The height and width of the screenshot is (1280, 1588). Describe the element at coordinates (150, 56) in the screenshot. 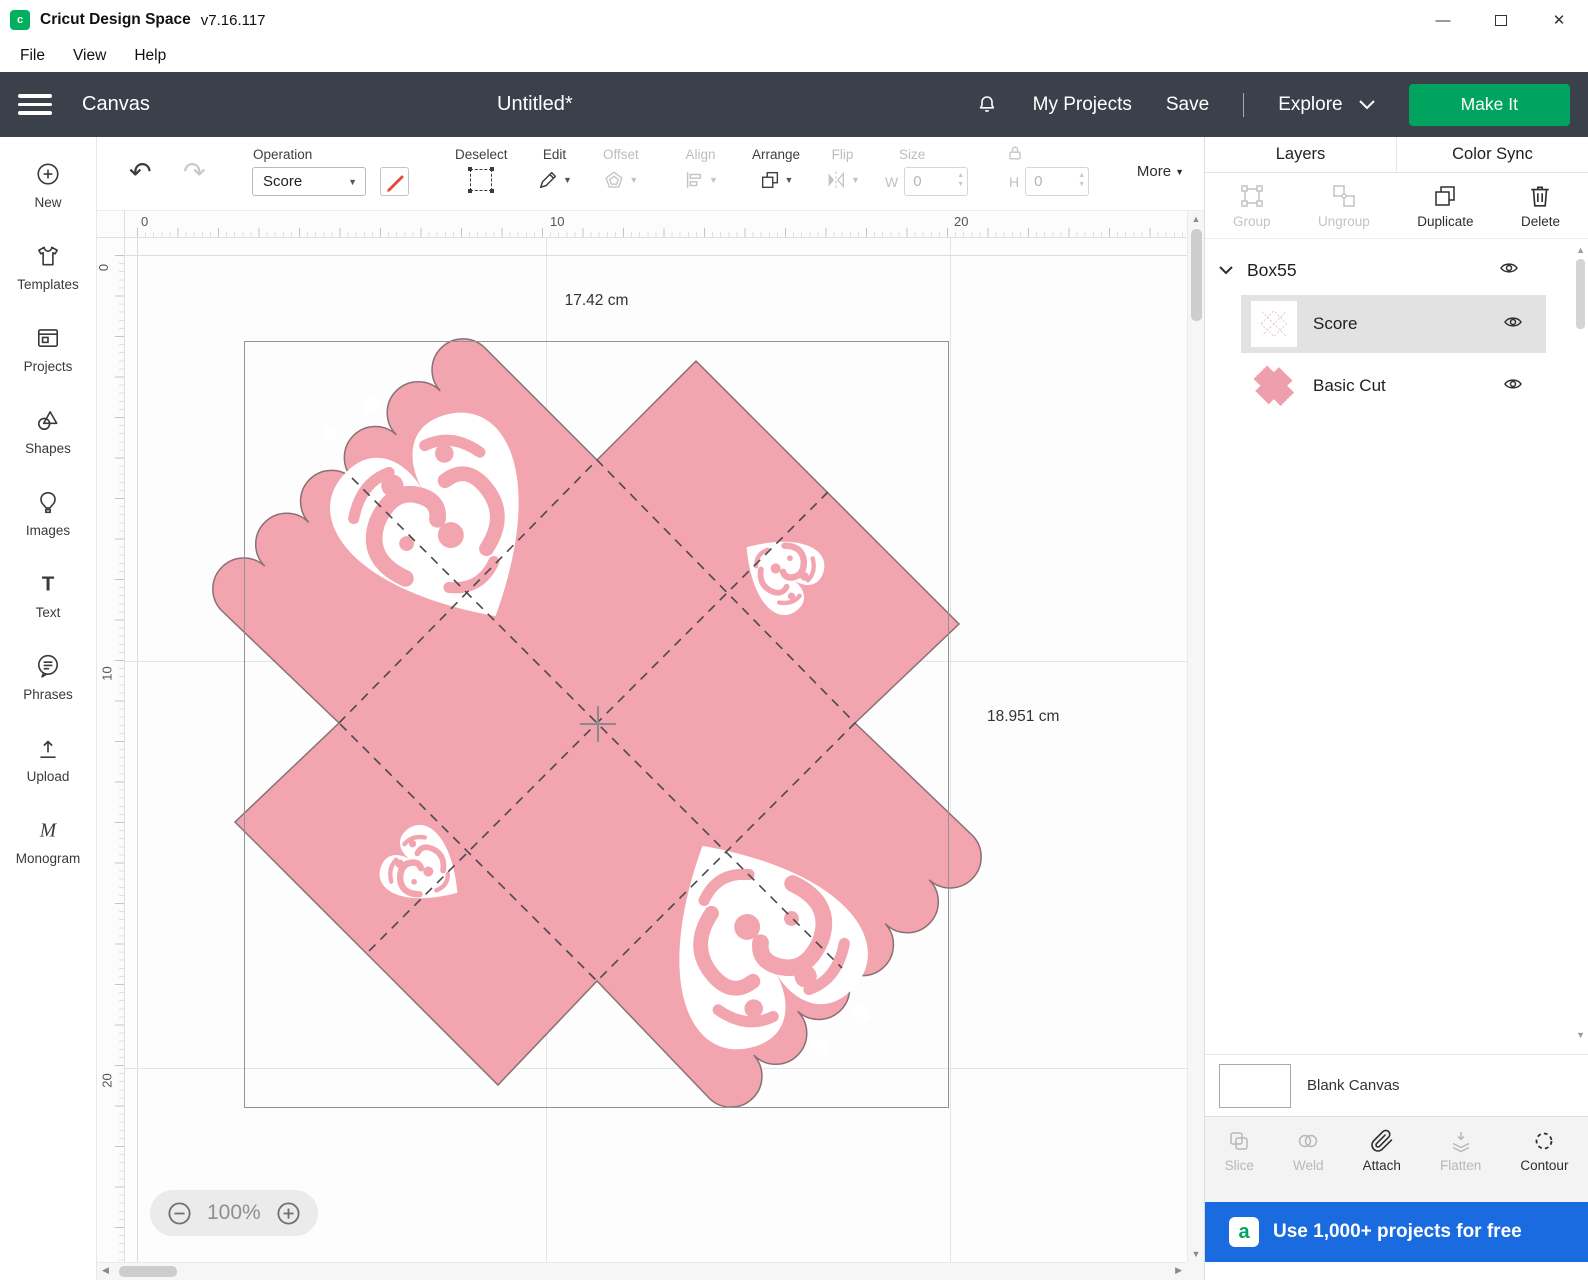

I see `menu-help: Help` at that location.